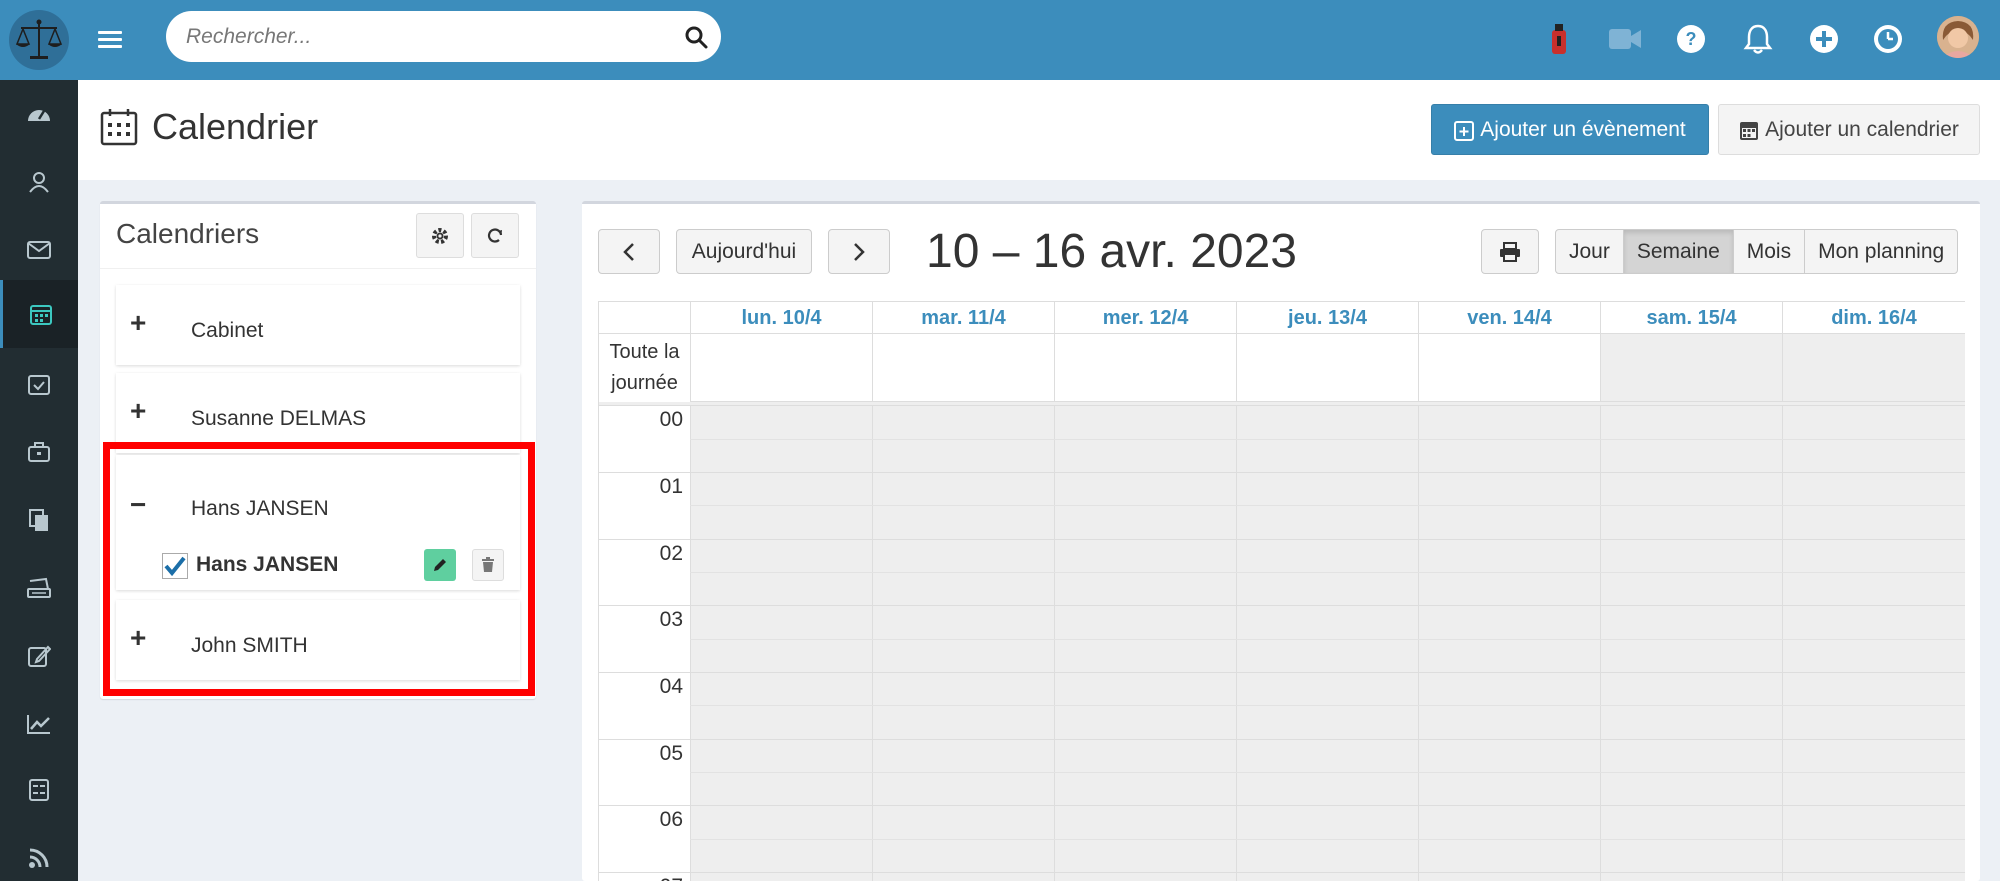  I want to click on view-my-planning-button: Mon planning, so click(1881, 251).